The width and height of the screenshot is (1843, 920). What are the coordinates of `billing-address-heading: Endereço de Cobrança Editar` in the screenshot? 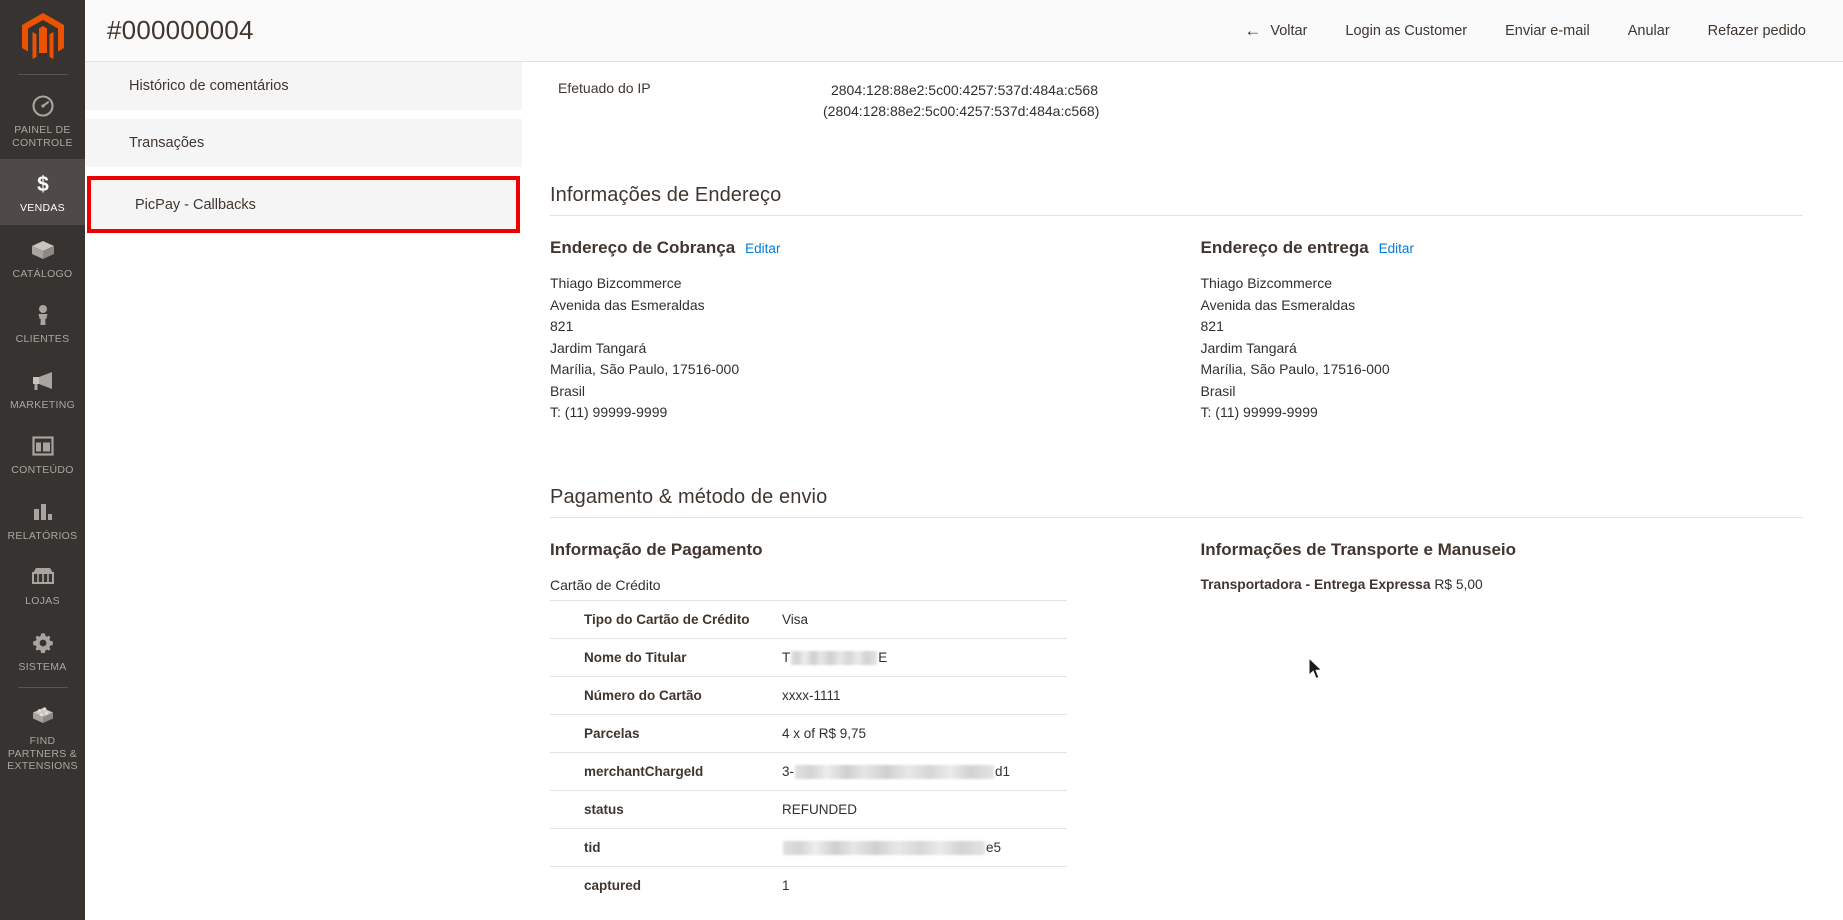 It's located at (851, 248).